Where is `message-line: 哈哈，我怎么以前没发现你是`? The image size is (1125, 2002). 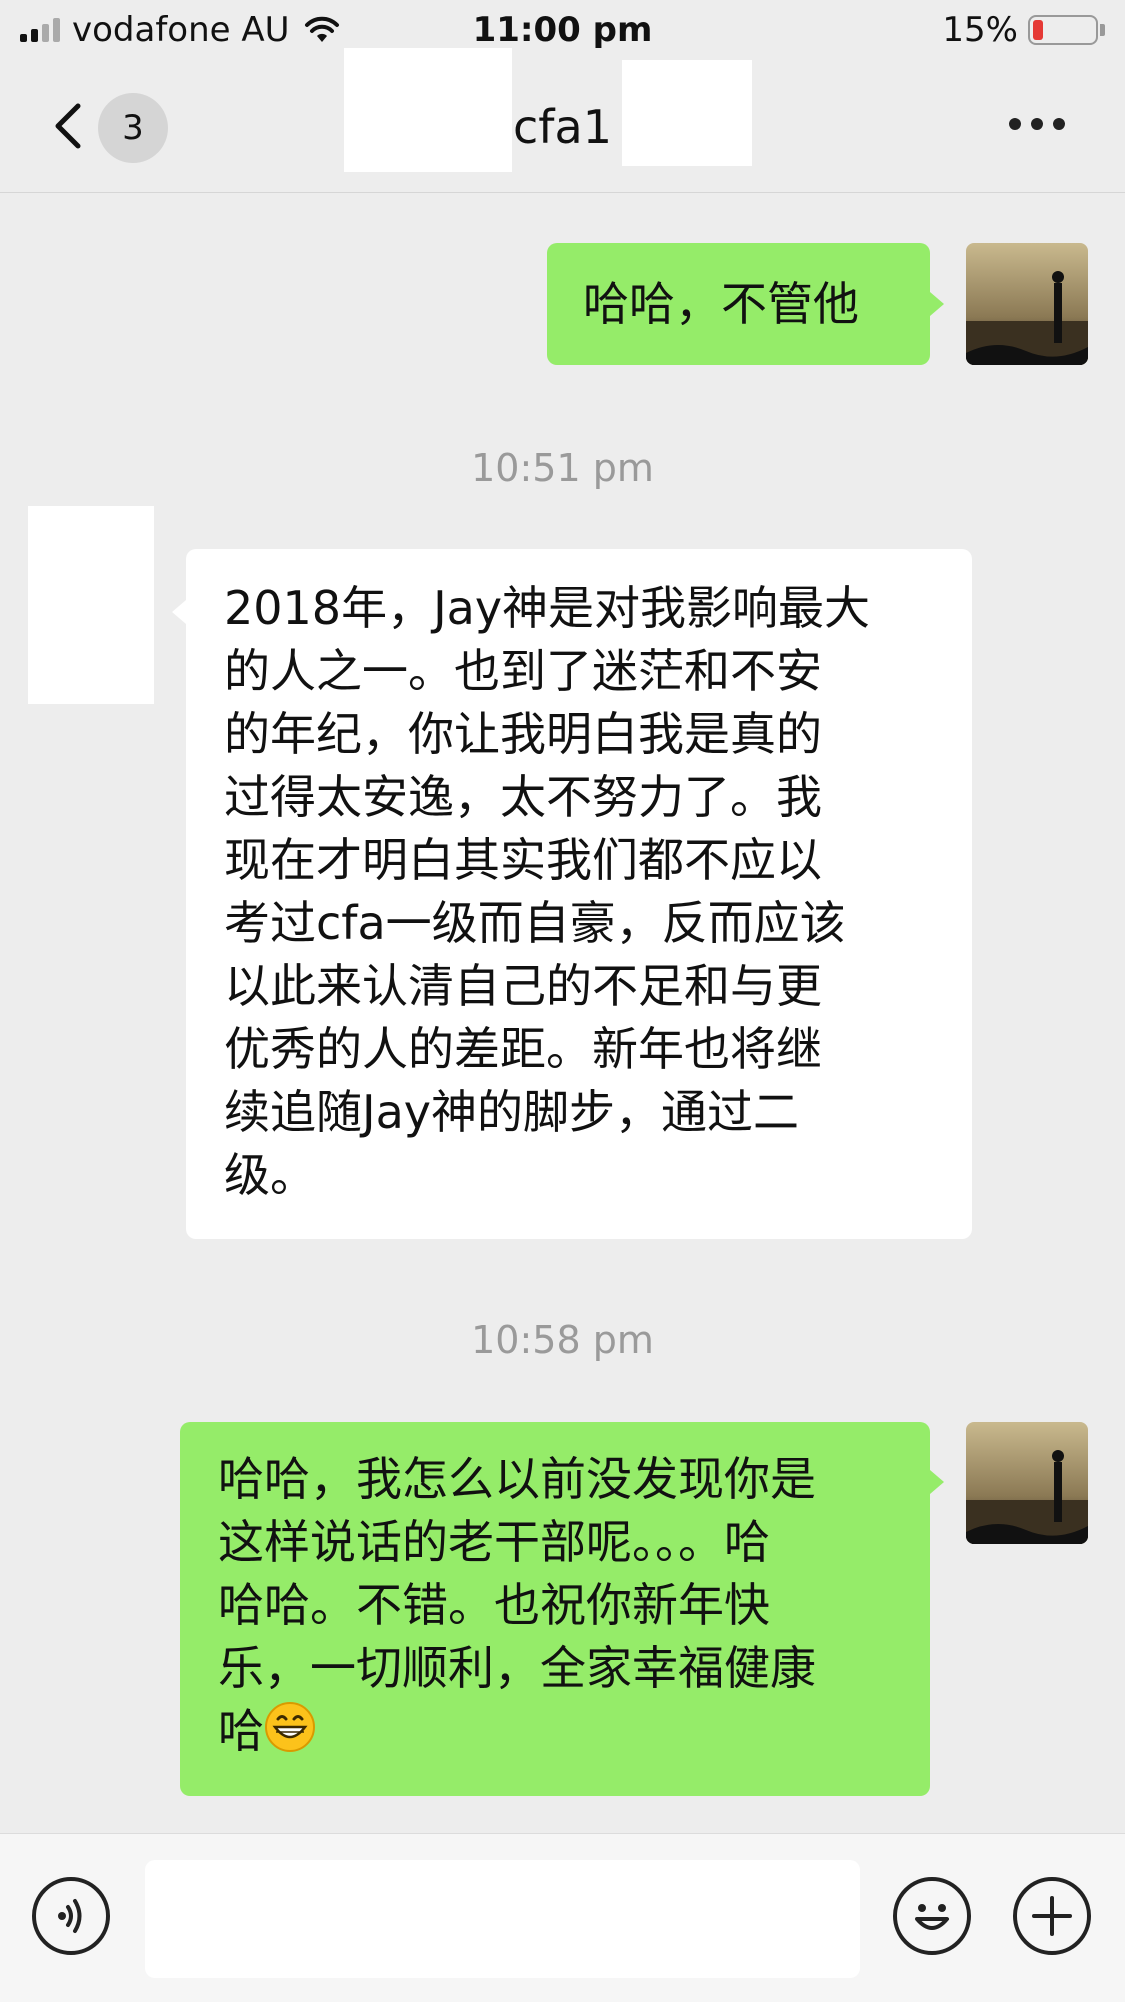 message-line: 哈哈，我怎么以前没发现你是 is located at coordinates (517, 1479).